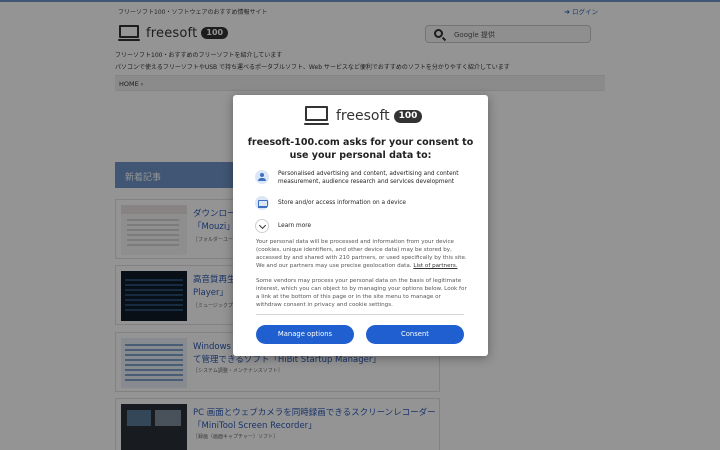 The image size is (720, 450). What do you see at coordinates (262, 226) in the screenshot?
I see `chevron-down-icon` at bounding box center [262, 226].